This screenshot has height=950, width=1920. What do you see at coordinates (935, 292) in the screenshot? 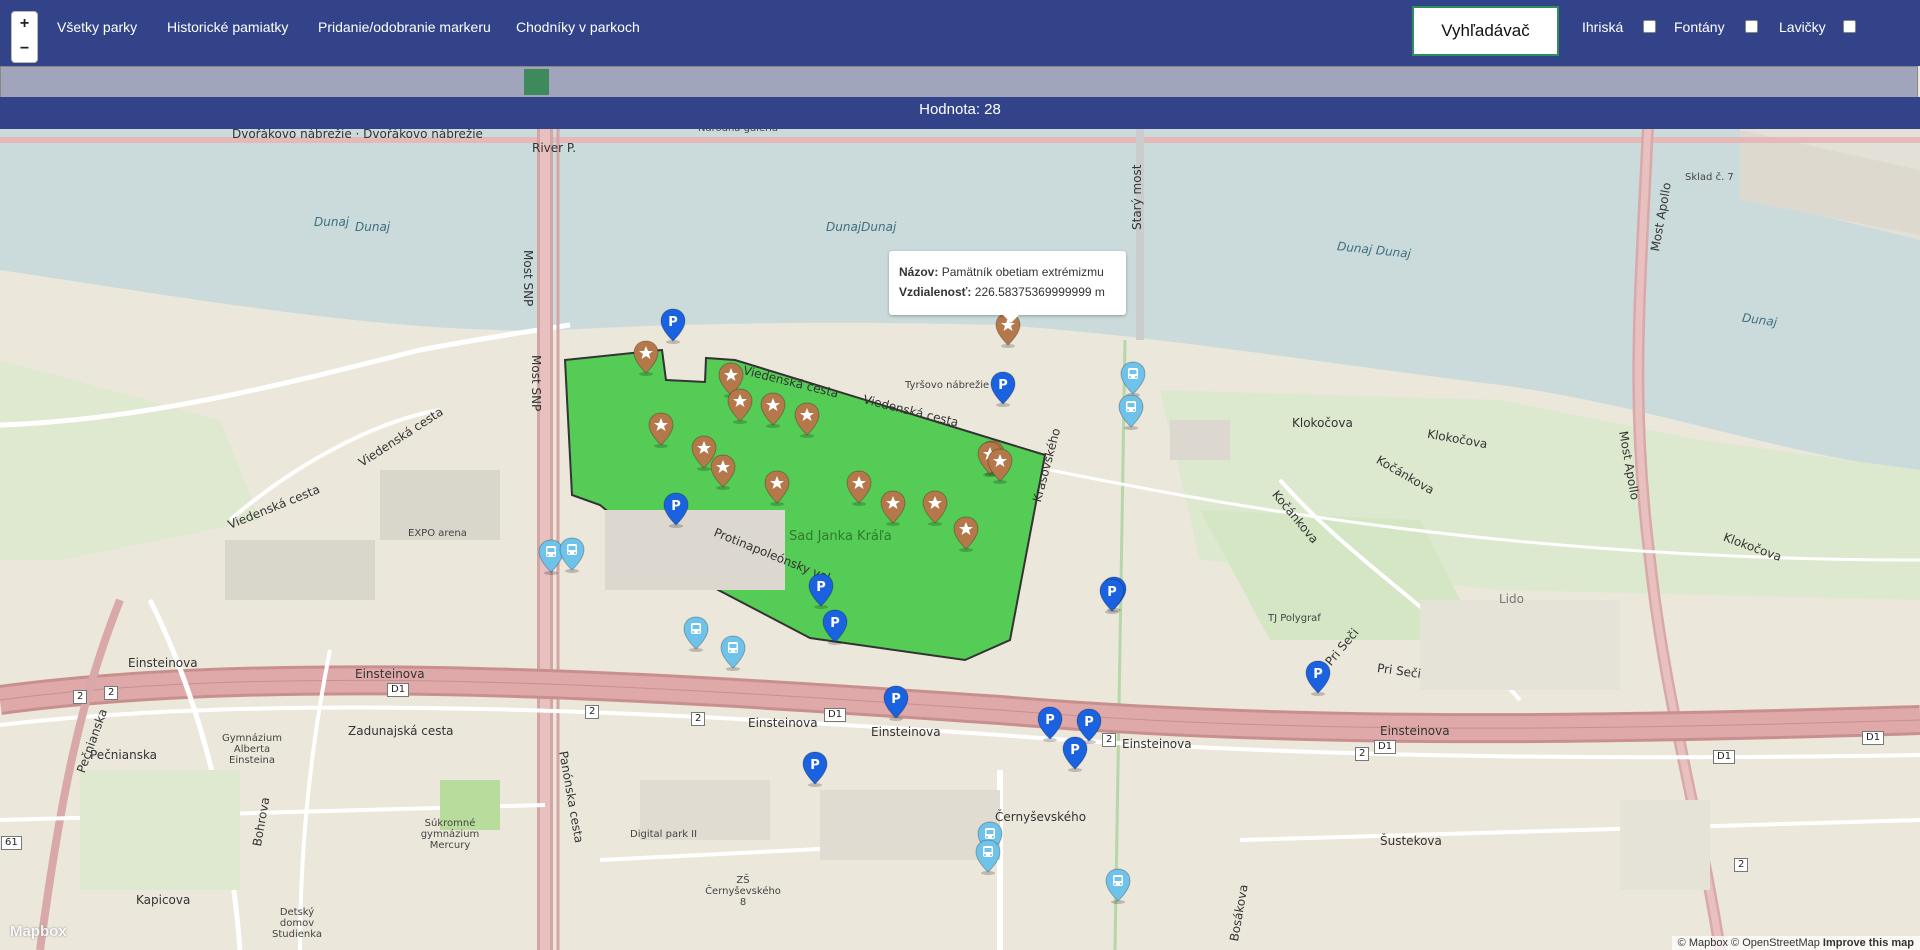
I see `popup-distance-label: Vzdialenosť:` at bounding box center [935, 292].